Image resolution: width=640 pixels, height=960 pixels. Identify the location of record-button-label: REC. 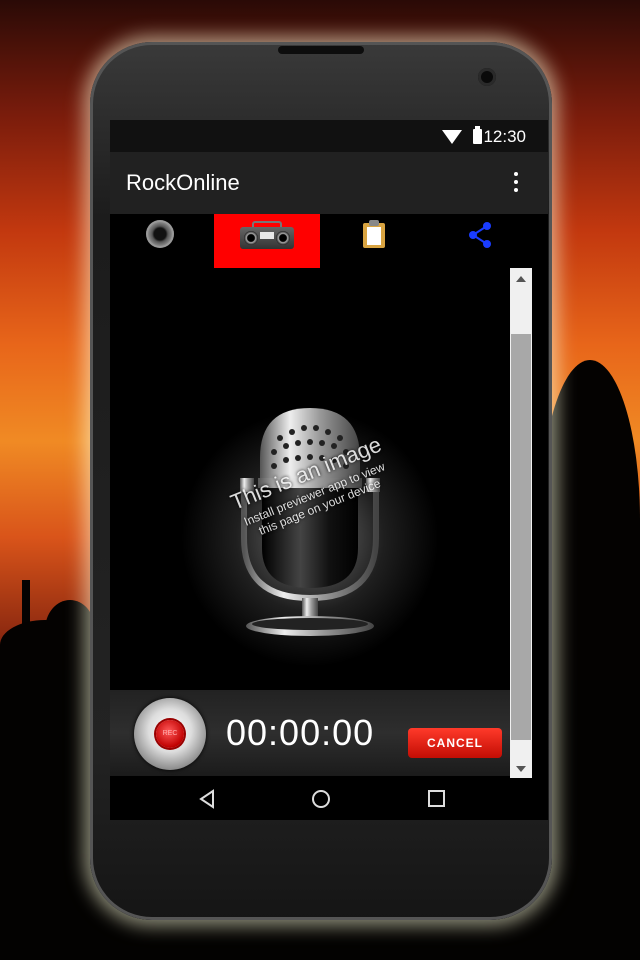
(170, 734).